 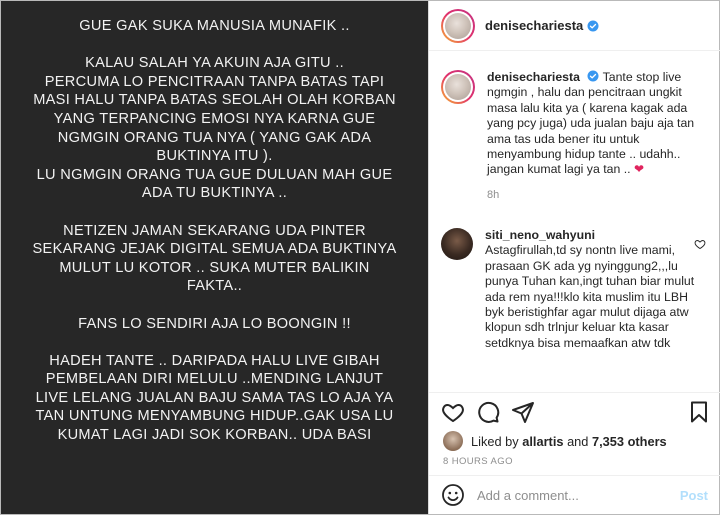 What do you see at coordinates (694, 495) in the screenshot?
I see `post-button: Post` at bounding box center [694, 495].